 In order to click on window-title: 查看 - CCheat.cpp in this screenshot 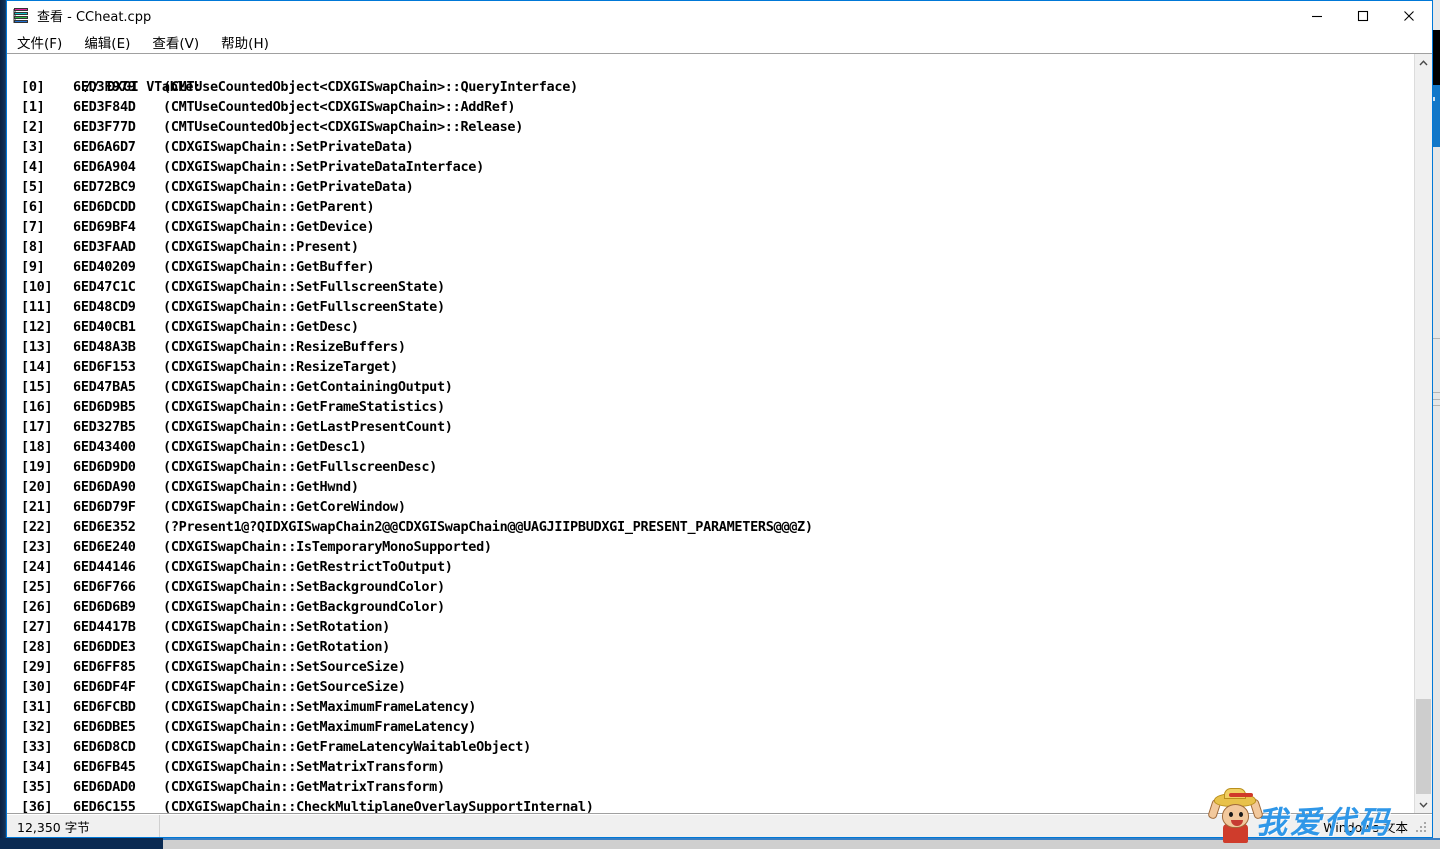, I will do `click(94, 17)`.